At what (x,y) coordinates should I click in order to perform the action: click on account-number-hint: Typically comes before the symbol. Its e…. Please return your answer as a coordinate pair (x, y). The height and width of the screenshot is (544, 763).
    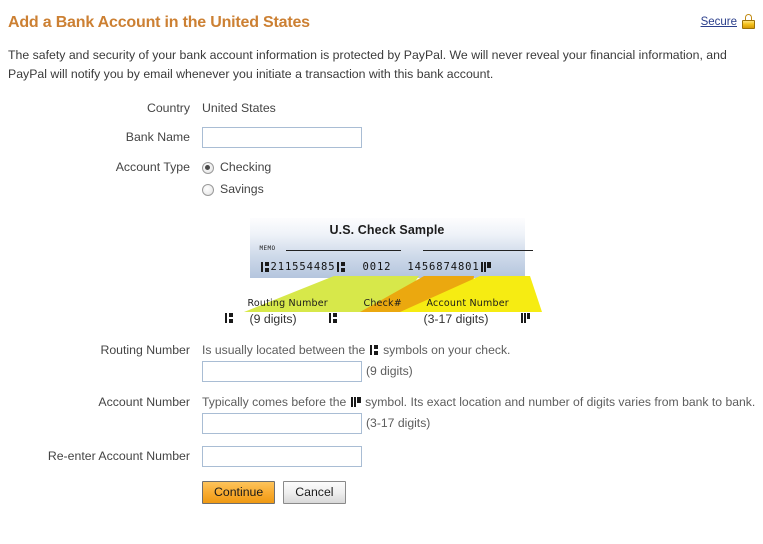
    Looking at the image, I should click on (482, 402).